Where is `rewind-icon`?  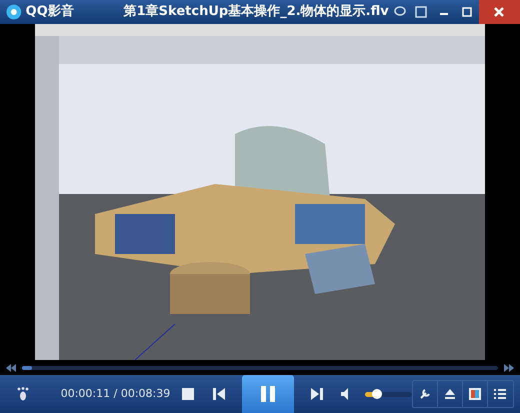 rewind-icon is located at coordinates (11, 368).